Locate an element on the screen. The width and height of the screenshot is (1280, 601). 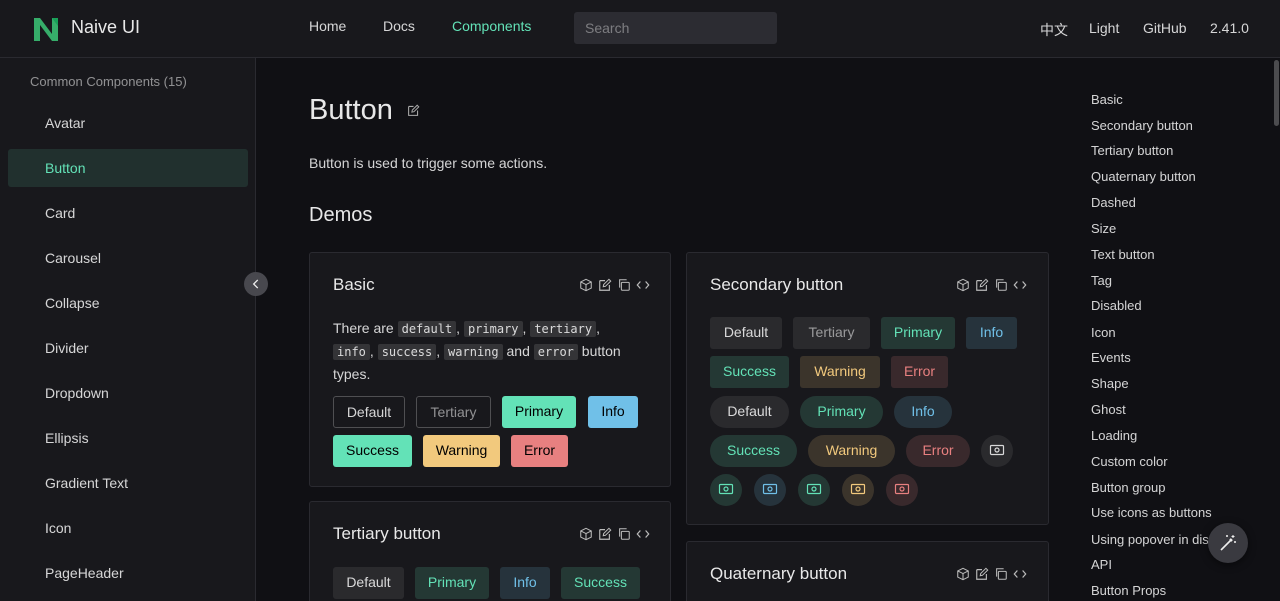
card-title: Secondary button is located at coordinates (777, 284).